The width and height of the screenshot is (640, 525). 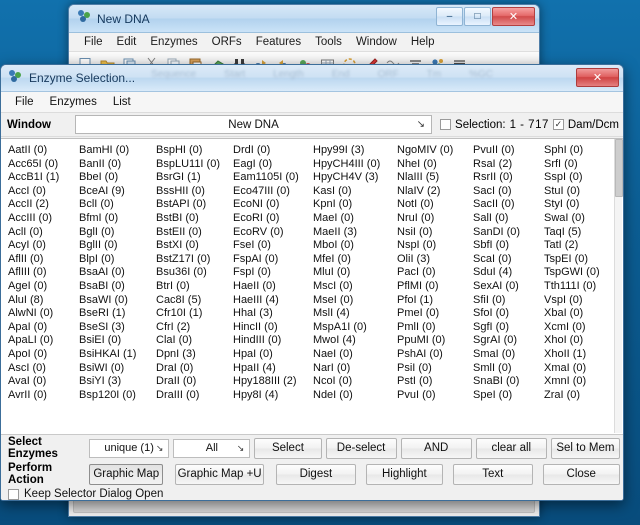 What do you see at coordinates (193, 314) in the screenshot?
I see `enzyme-item: Cfr10I (1)` at bounding box center [193, 314].